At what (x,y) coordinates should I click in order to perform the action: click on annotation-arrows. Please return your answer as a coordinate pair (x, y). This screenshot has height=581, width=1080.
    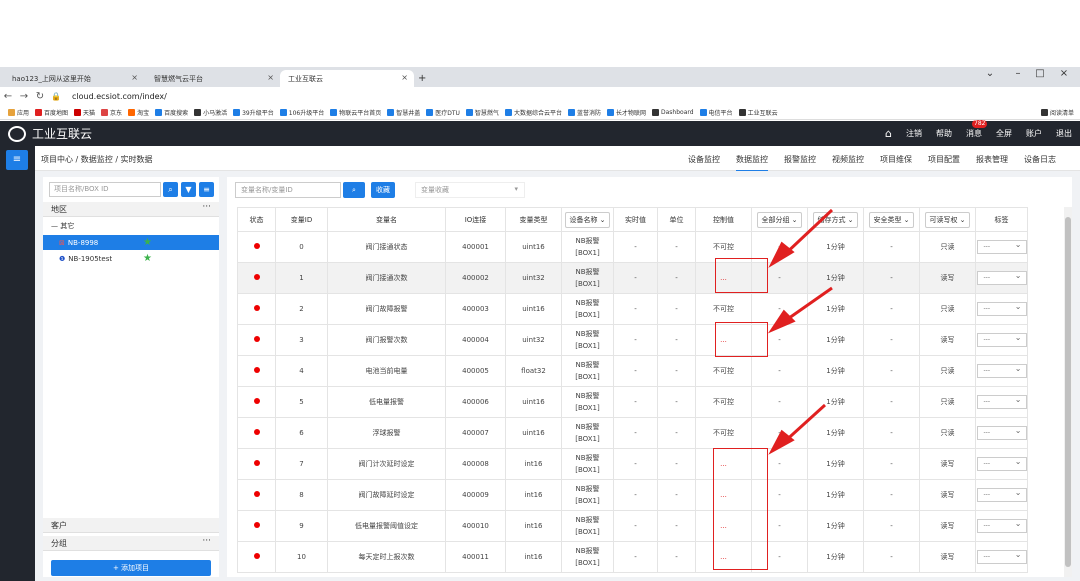
    Looking at the image, I should click on (800, 331).